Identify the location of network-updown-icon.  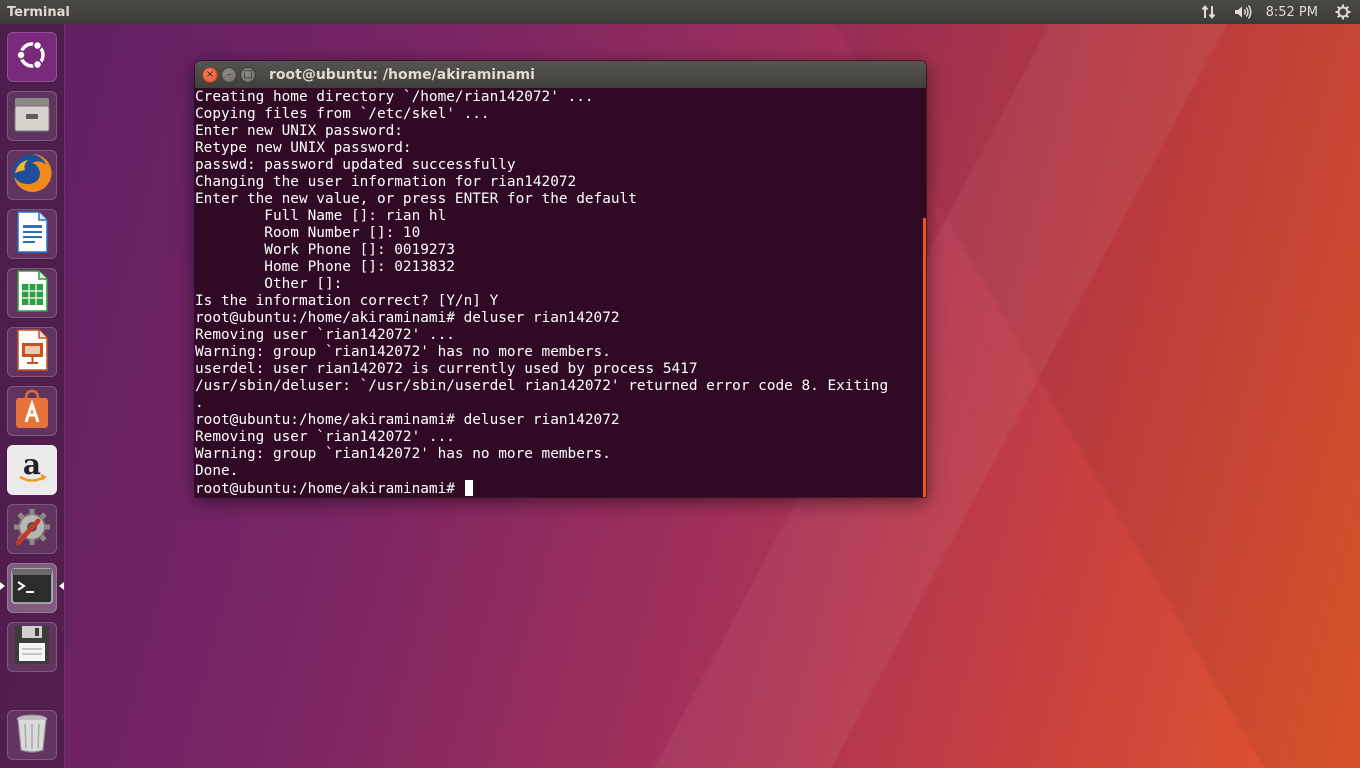
(1209, 12).